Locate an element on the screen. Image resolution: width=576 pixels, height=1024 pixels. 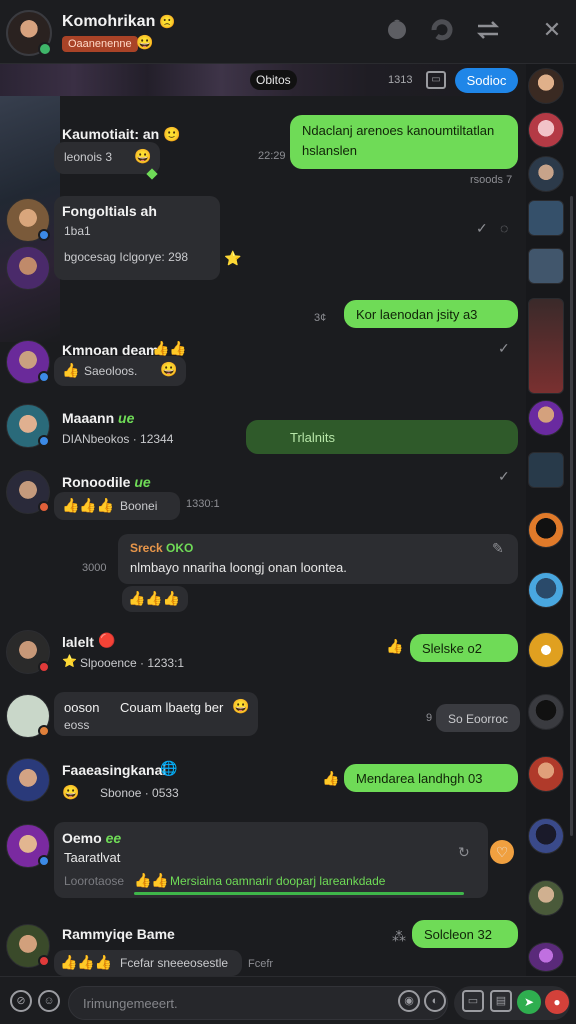
outgoing-message: Kor laenodan jsity a3 is located at coordinates (431, 314).